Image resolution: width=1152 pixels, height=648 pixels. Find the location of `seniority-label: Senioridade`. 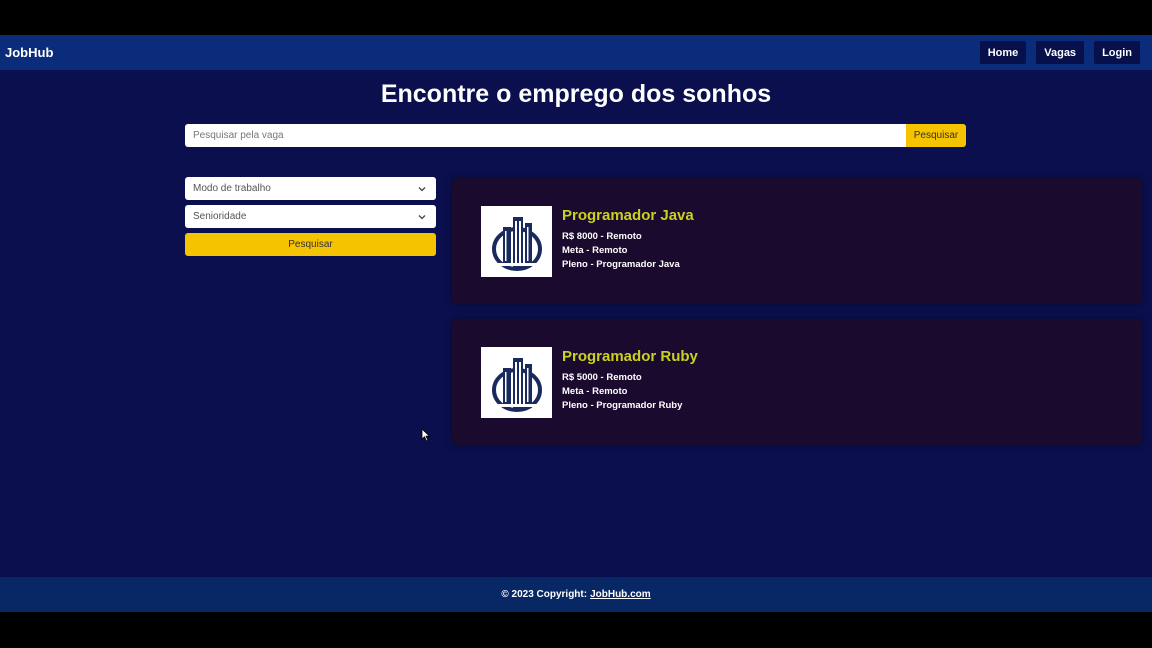

seniority-label: Senioridade is located at coordinates (220, 216).